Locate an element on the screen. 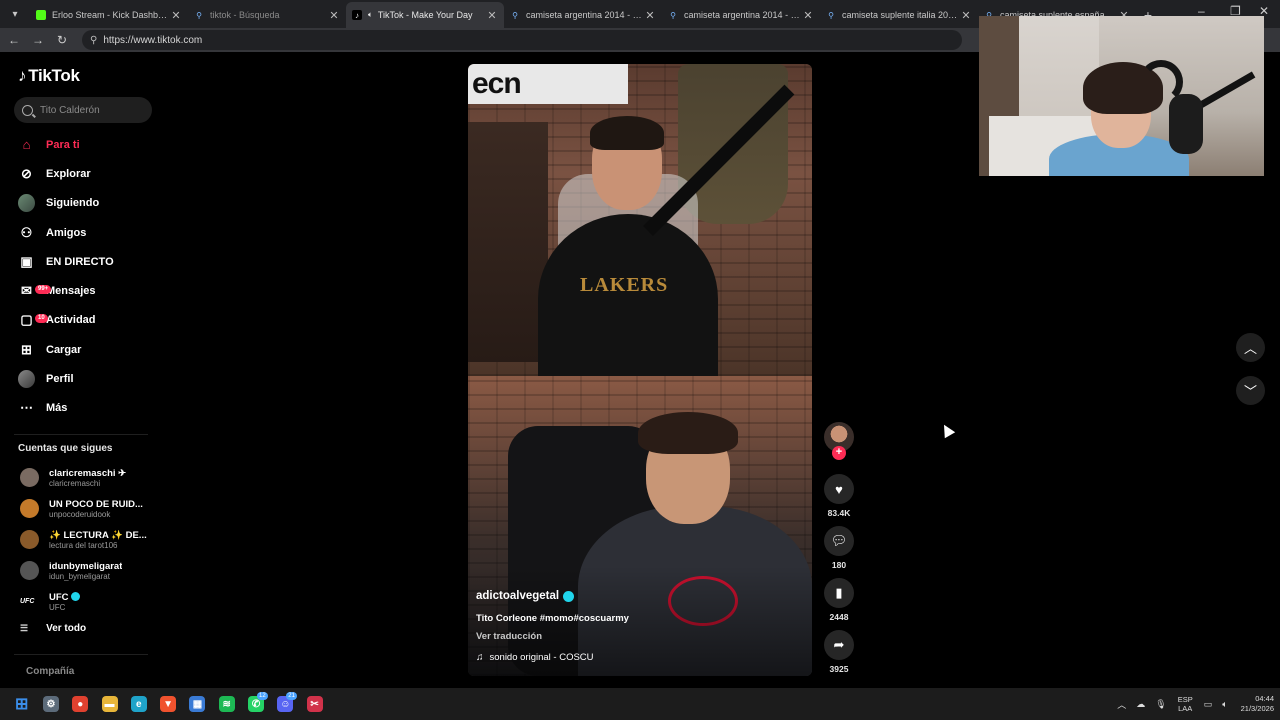  clock-time: 04:44 is located at coordinates (1264, 698).